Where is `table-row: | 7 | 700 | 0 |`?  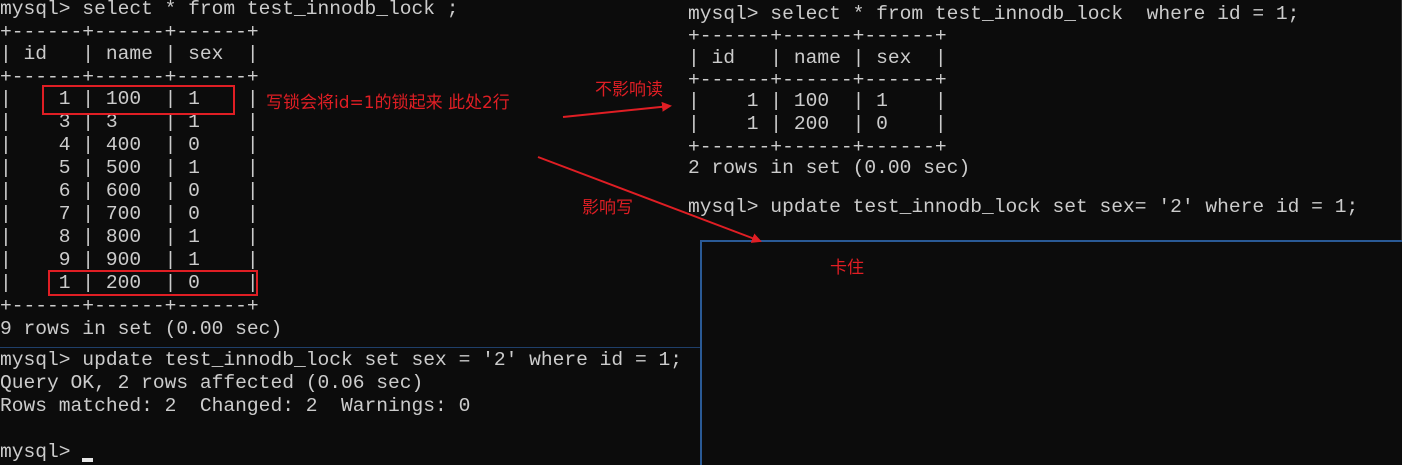 table-row: | 7 | 700 | 0 | is located at coordinates (129, 214).